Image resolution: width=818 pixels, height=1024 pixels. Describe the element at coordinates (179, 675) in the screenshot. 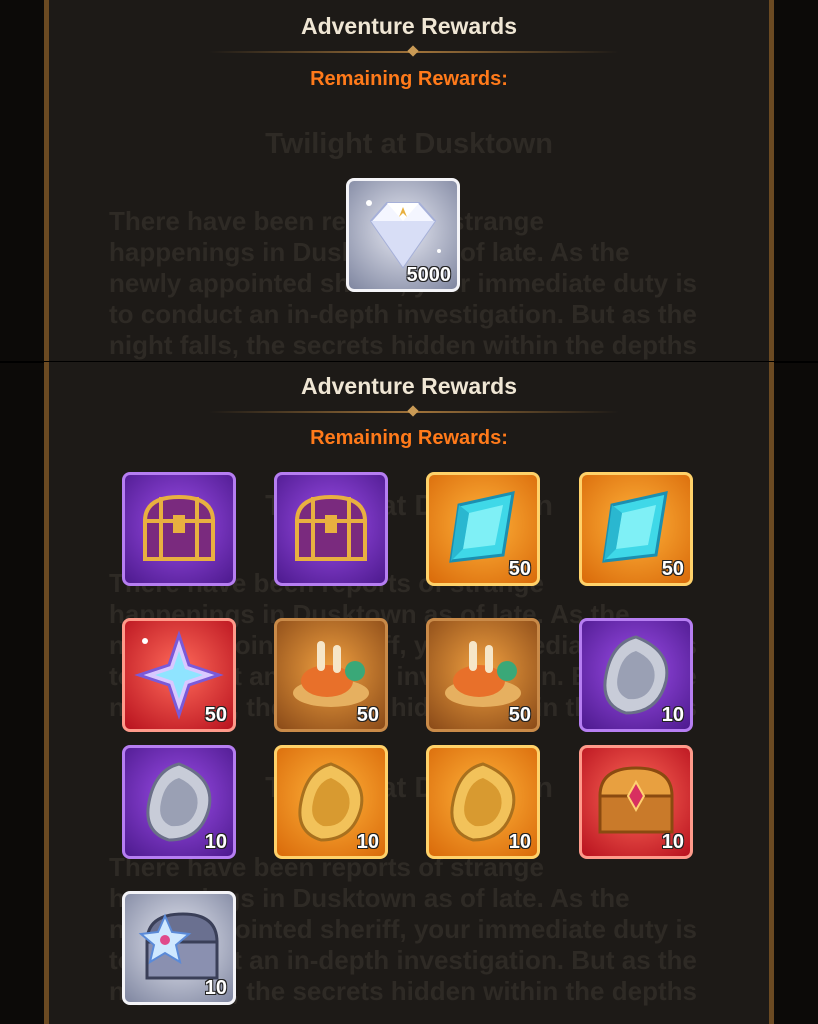

I see `reward-tile-prism-shard: 50` at that location.